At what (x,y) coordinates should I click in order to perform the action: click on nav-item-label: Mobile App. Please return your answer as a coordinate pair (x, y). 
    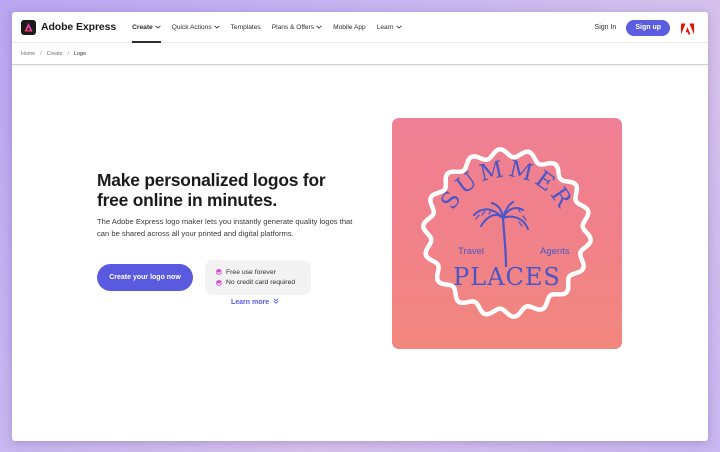
    Looking at the image, I should click on (349, 27).